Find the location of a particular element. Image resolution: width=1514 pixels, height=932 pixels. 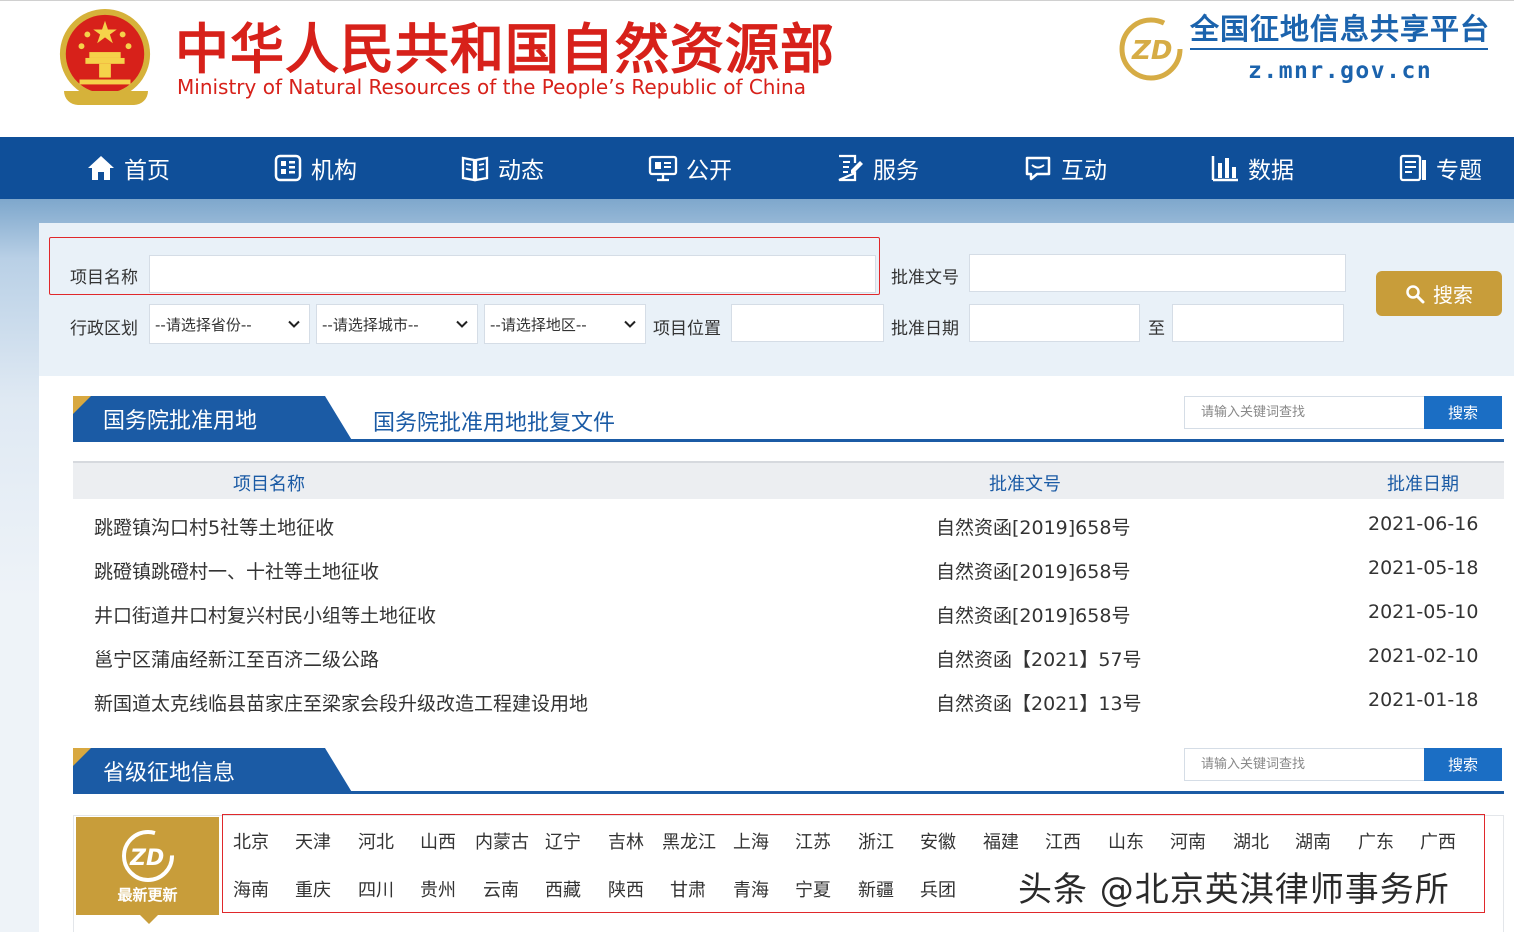

location-input is located at coordinates (807, 323).